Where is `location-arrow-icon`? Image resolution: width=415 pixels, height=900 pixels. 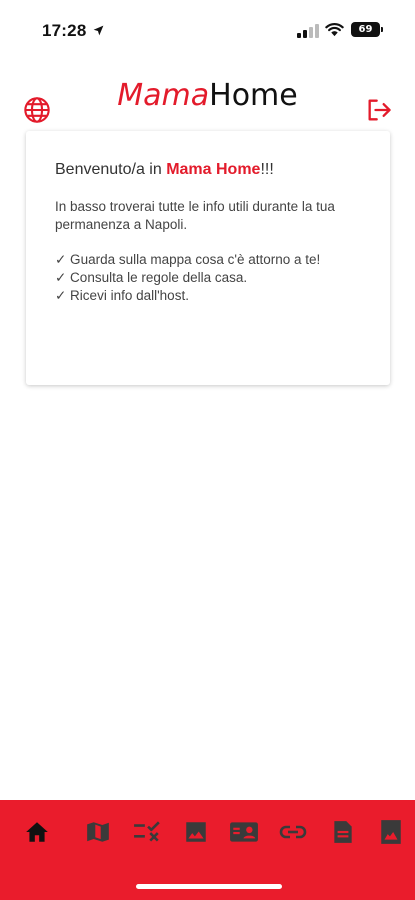
location-arrow-icon is located at coordinates (98, 30).